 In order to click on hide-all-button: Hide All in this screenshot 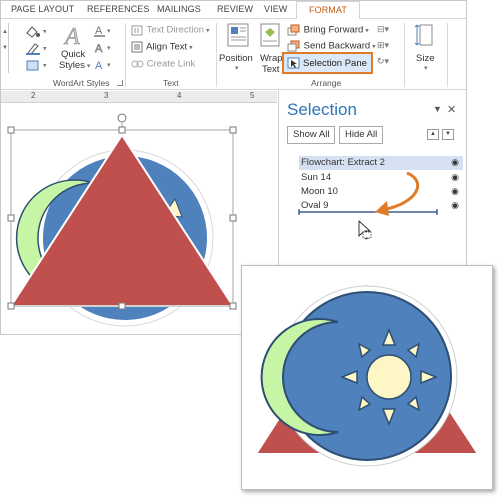, I will do `click(361, 135)`.